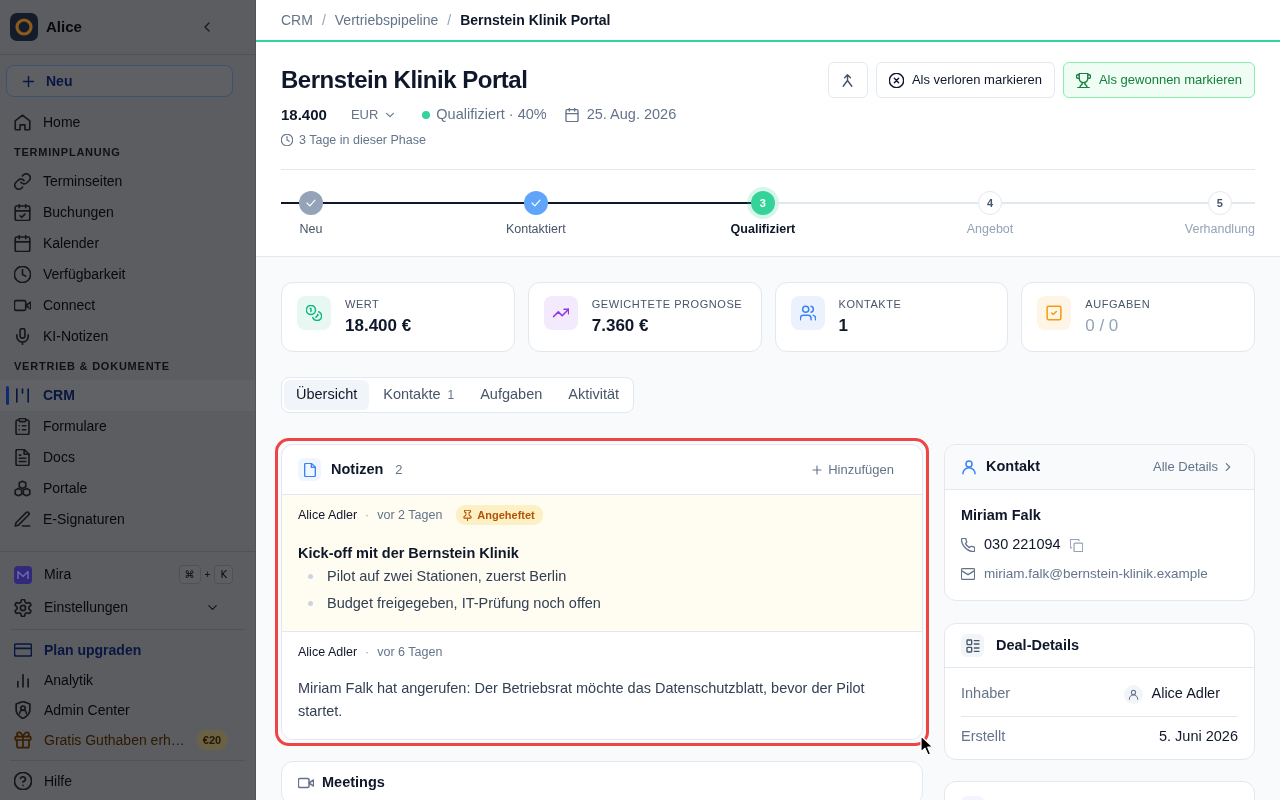 This screenshot has height=800, width=1280. Describe the element at coordinates (357, 469) in the screenshot. I see `notes-title: Notizen` at that location.